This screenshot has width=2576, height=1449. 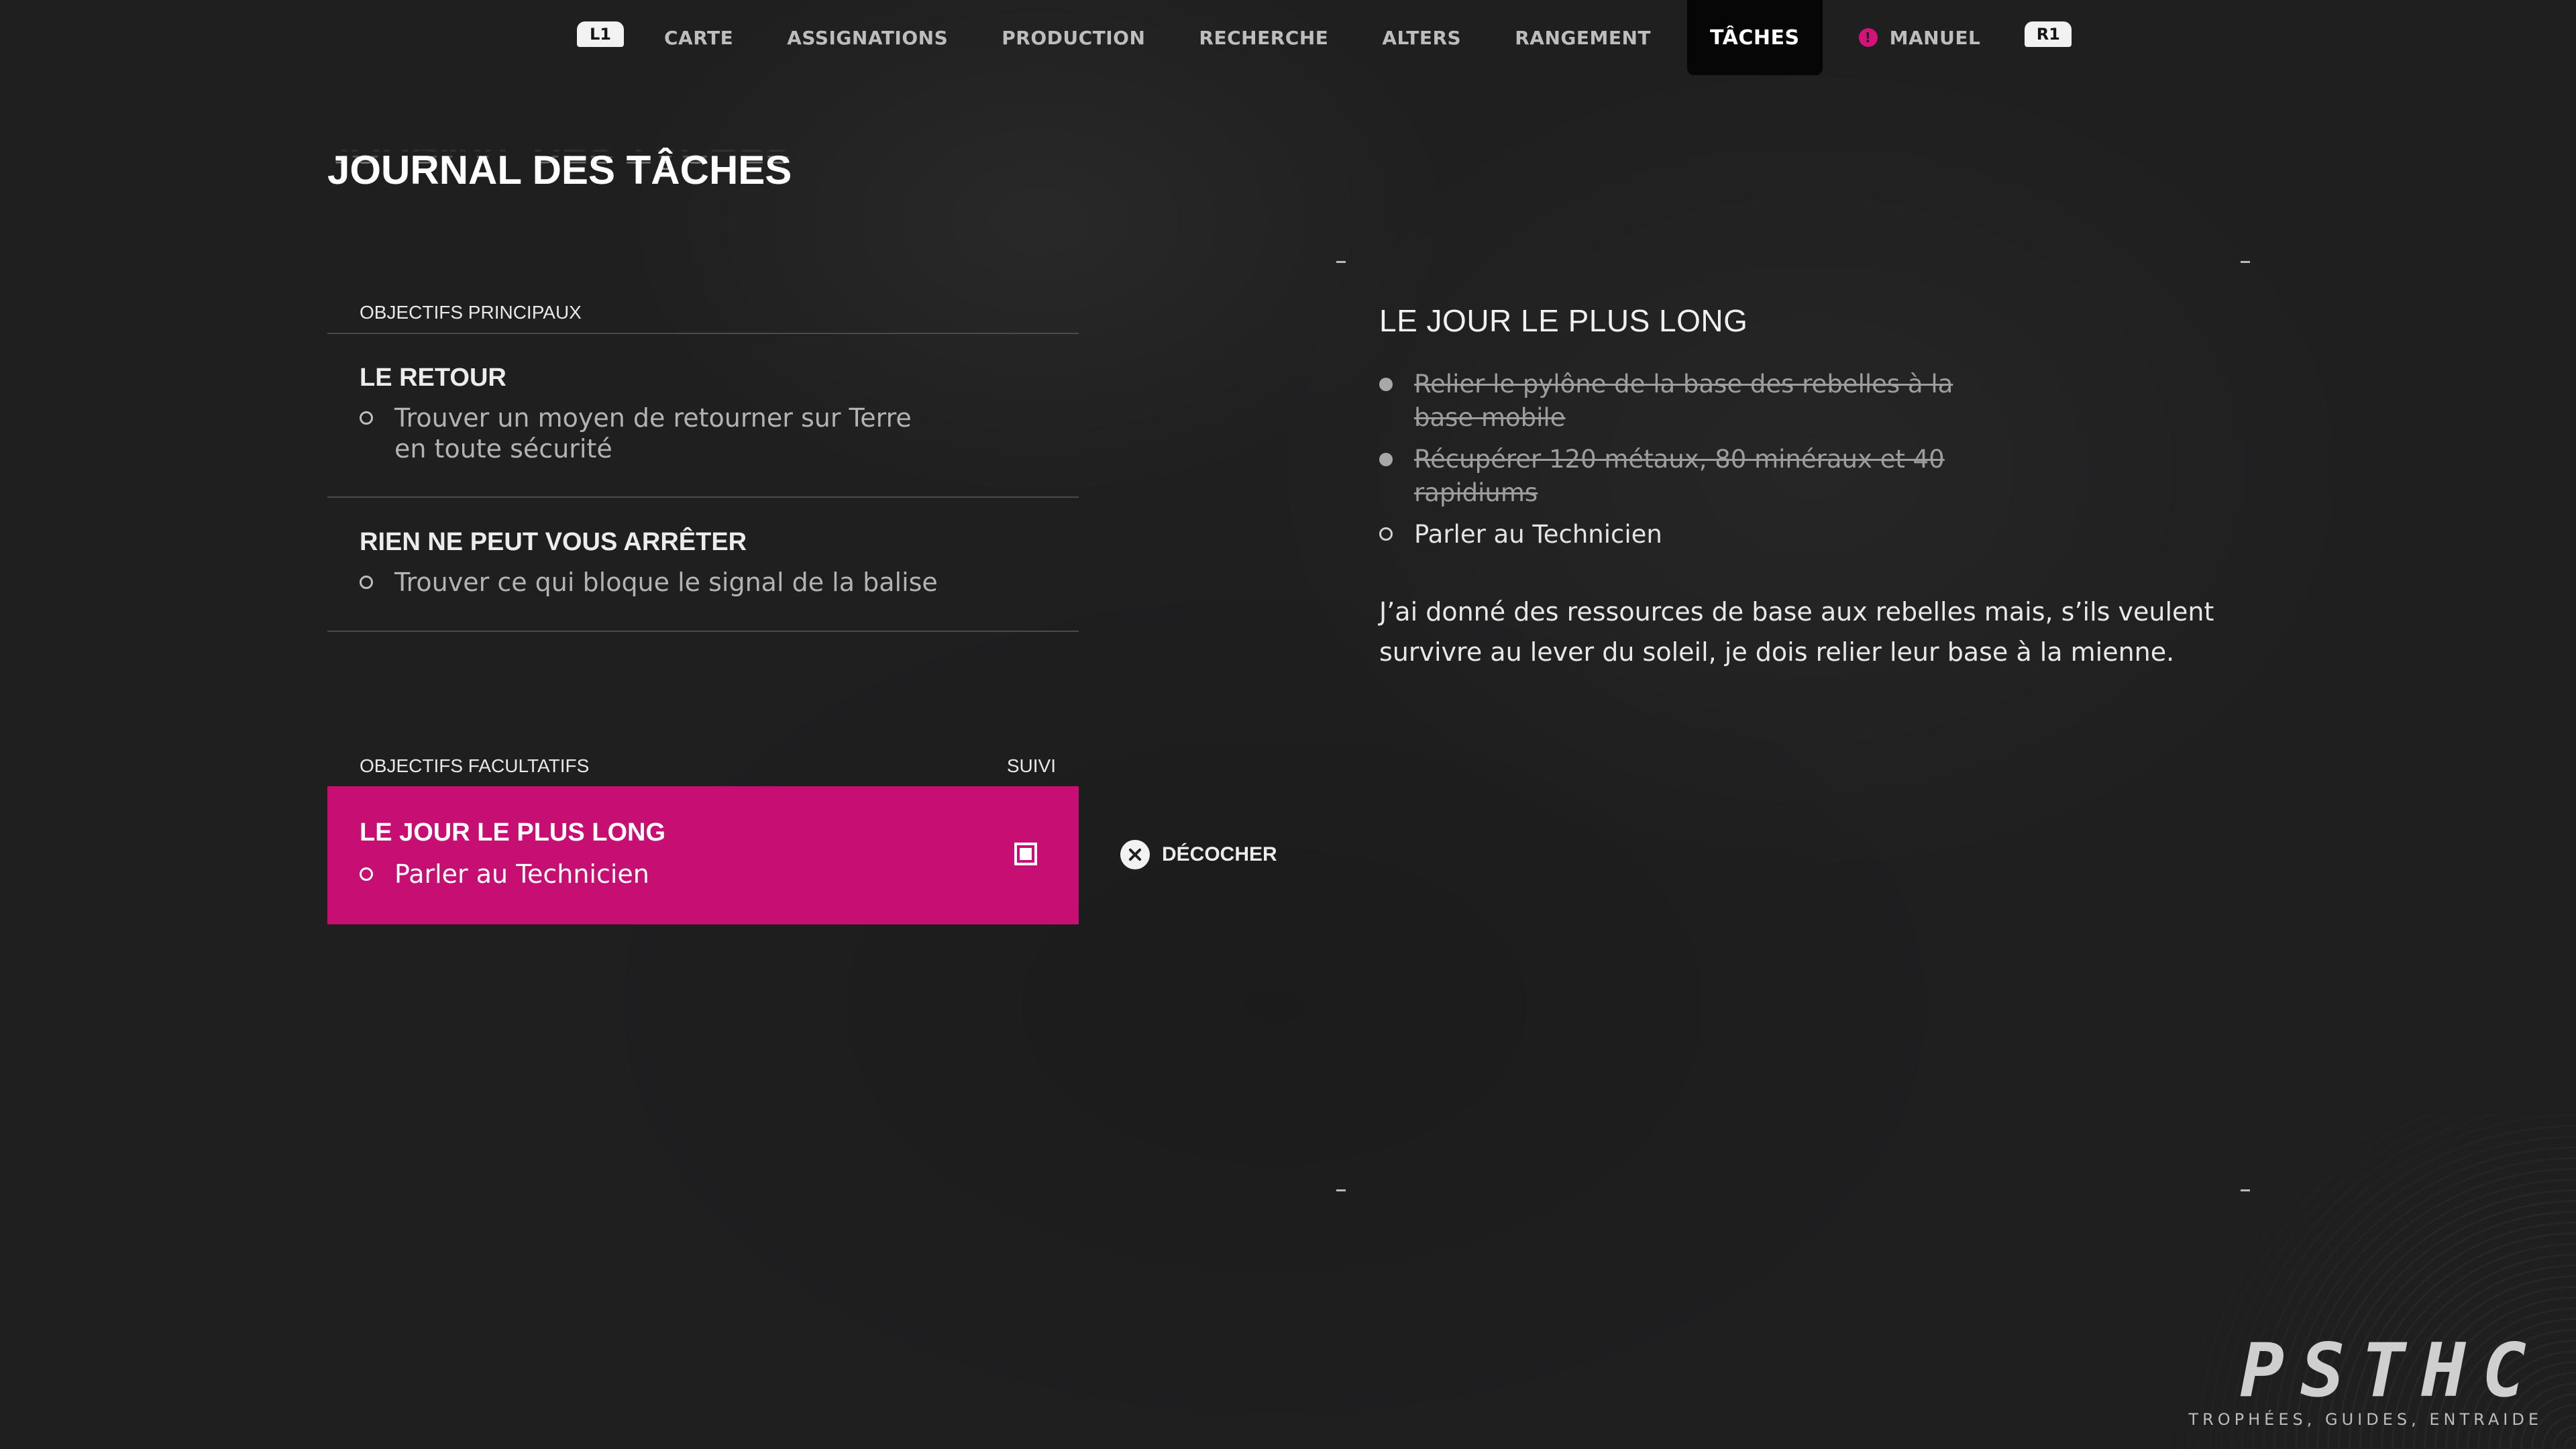 What do you see at coordinates (471, 312) in the screenshot?
I see `main-objectives-label: OBJECTIFS PRINCIPAUX` at bounding box center [471, 312].